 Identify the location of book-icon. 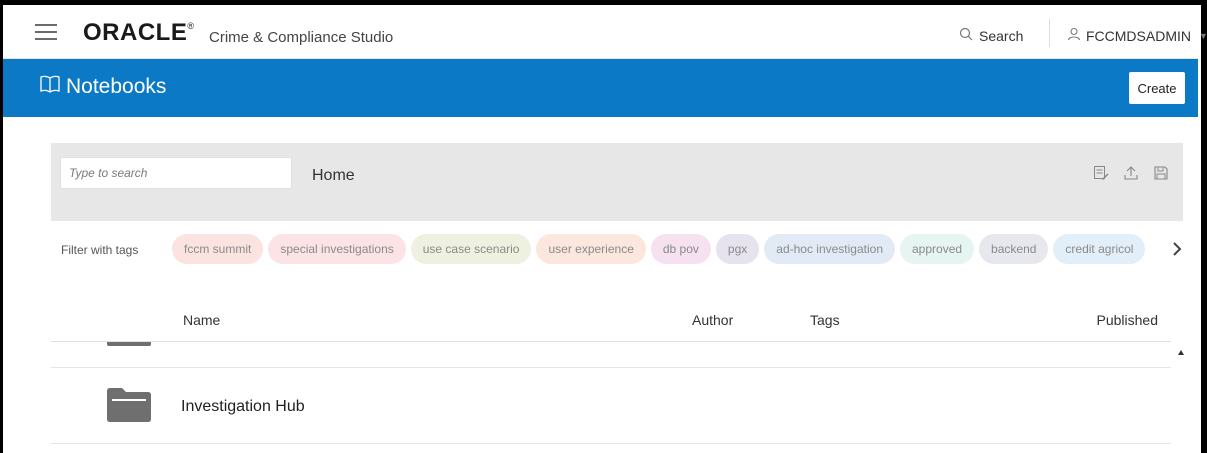
(50, 87).